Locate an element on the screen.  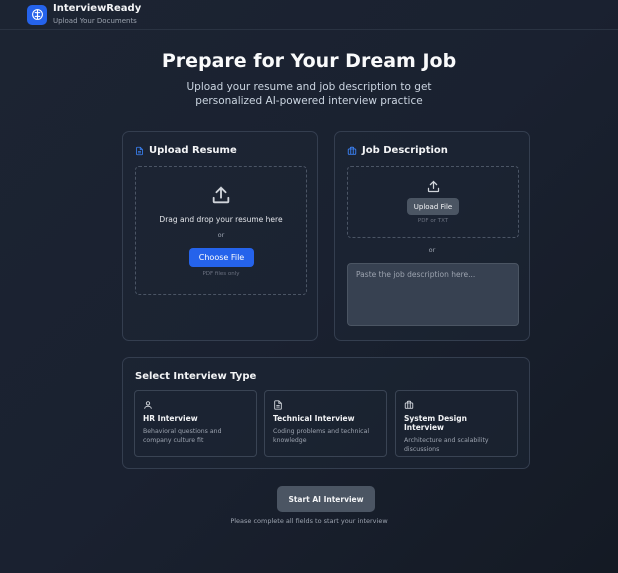
start-interview-button: Start AI Interview is located at coordinates (326, 499).